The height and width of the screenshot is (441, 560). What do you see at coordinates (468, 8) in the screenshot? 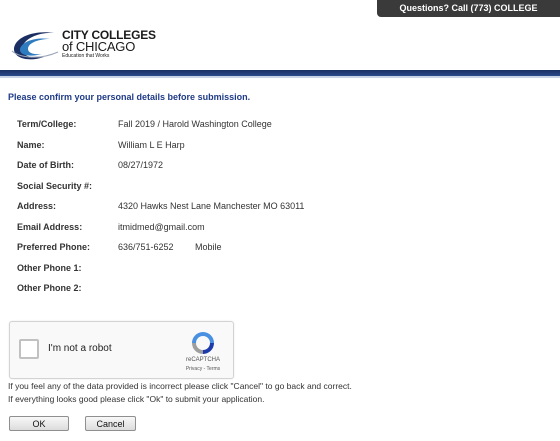
I see `help-phone-banner: Questions? Call (773) COLLEGE` at bounding box center [468, 8].